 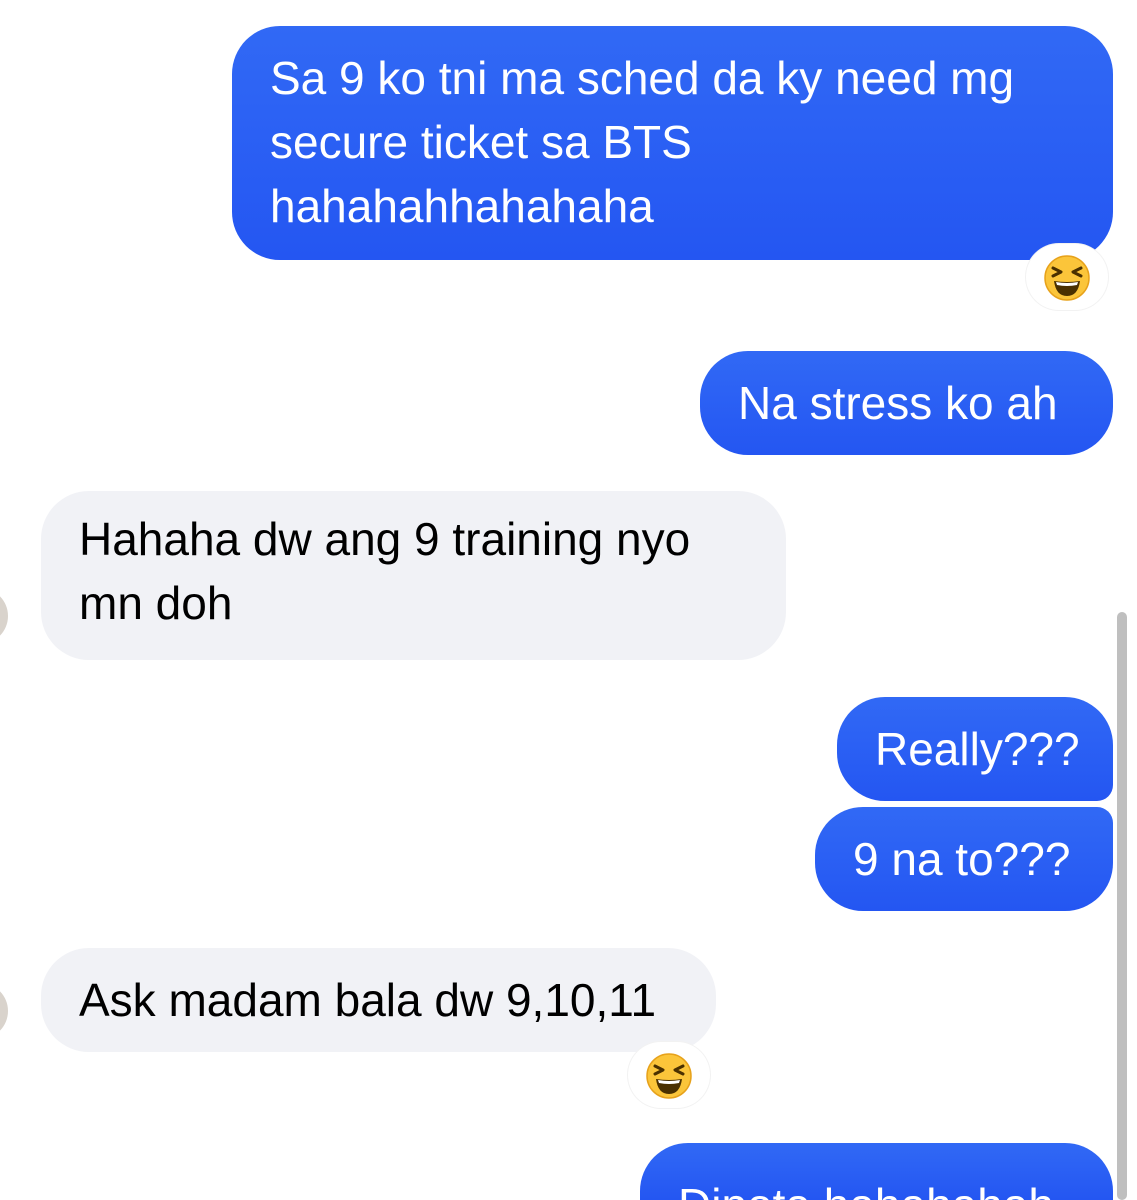 I want to click on message-text-line: Dipota hahahahah, so click(x=876, y=1186).